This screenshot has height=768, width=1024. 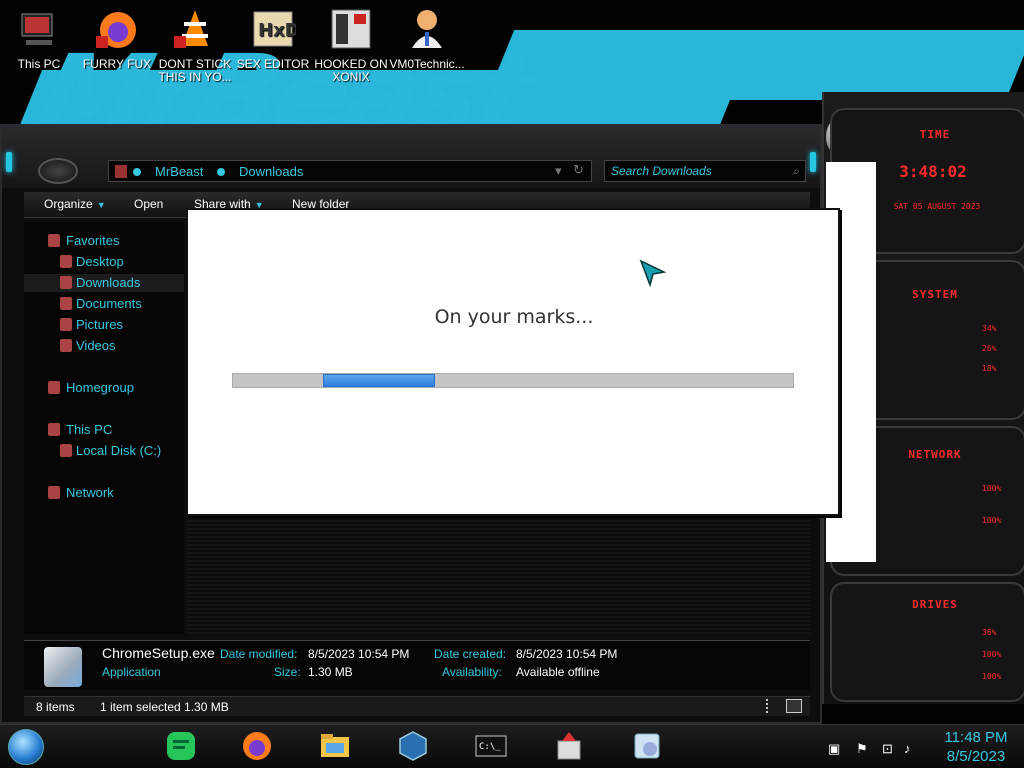 I want to click on open-label: Open, so click(x=149, y=204).